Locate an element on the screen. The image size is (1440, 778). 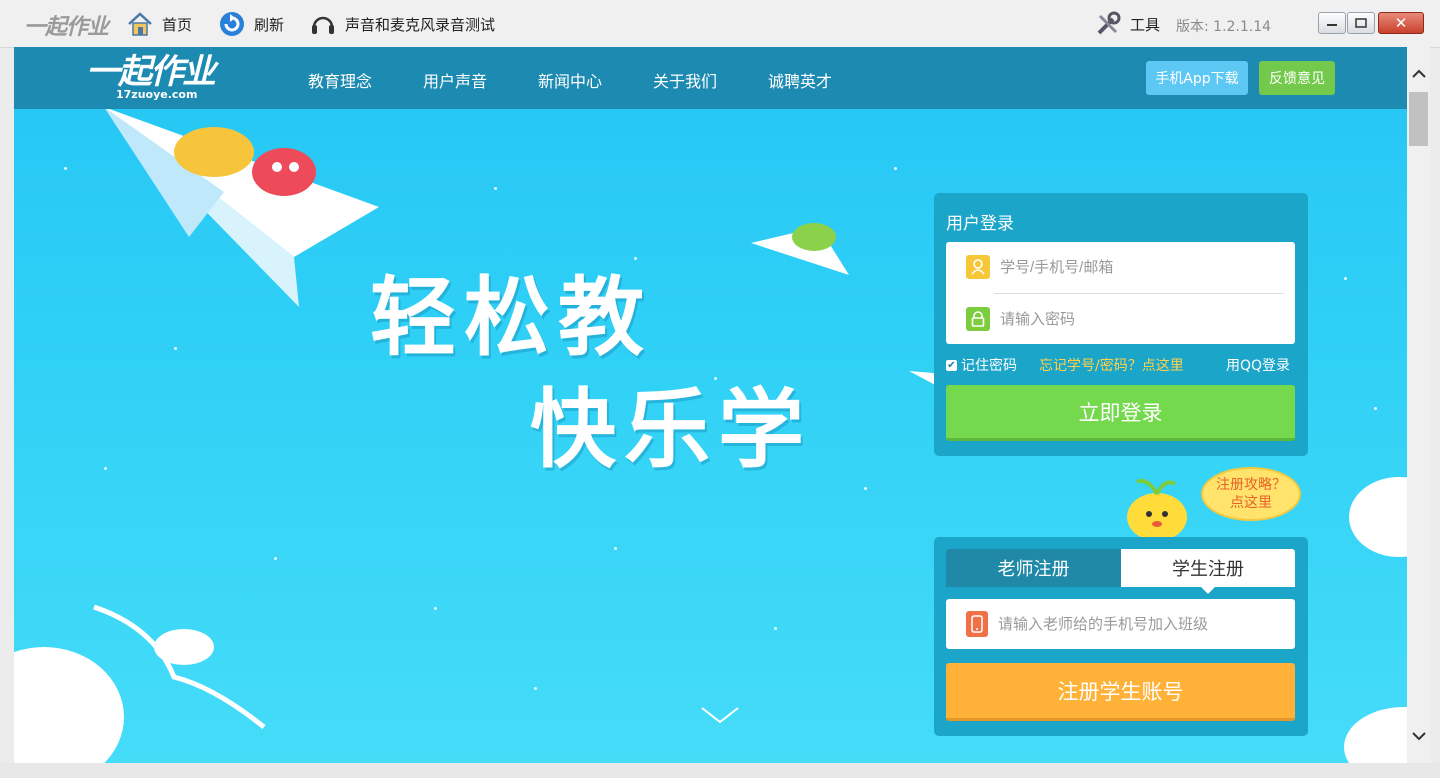
login-options: ✔ 记住密码 忘记学号/密码？点这里 用QQ登录 is located at coordinates (1121, 365).